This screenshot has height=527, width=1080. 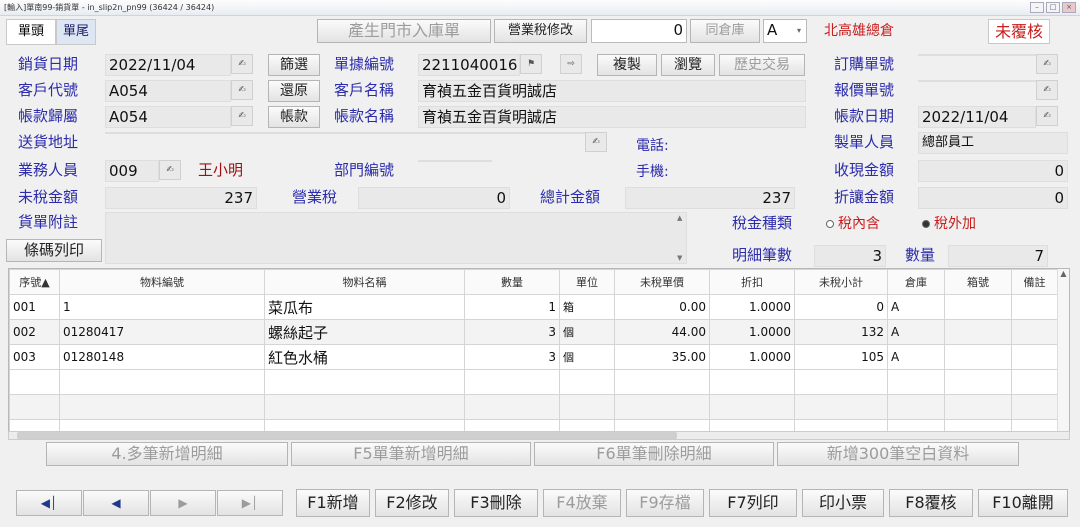 I want to click on add-300-blank-button: 新增300筆空白資料, so click(x=898, y=454).